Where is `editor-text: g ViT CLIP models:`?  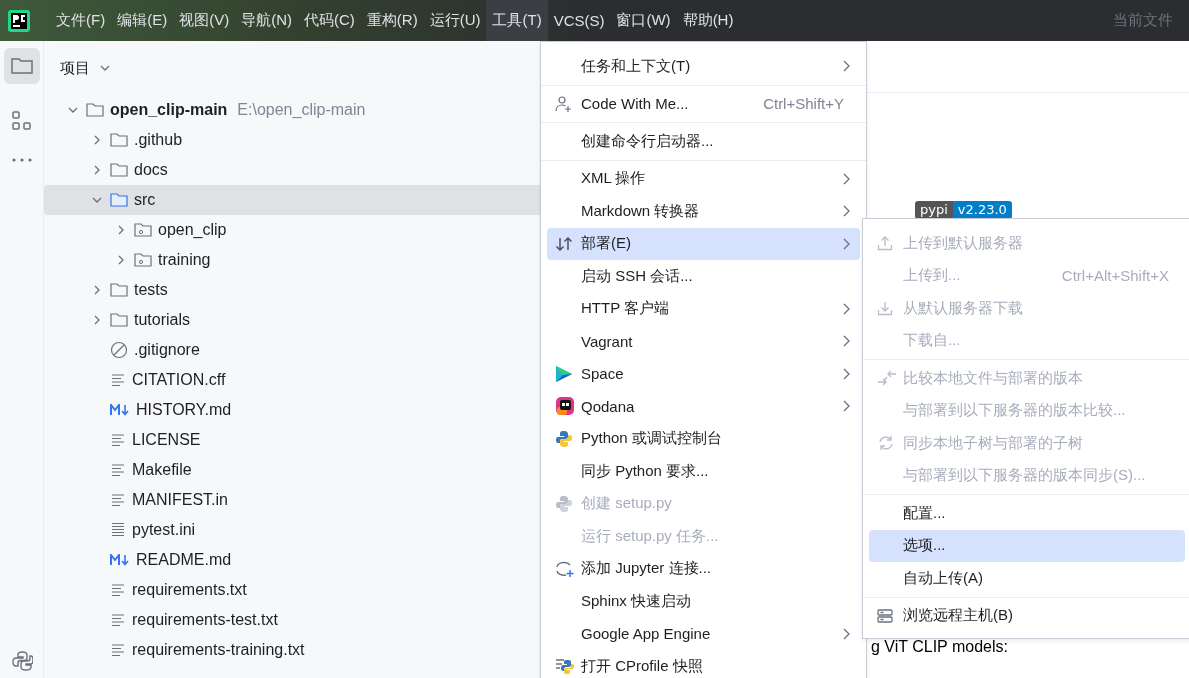 editor-text: g ViT CLIP models: is located at coordinates (940, 647).